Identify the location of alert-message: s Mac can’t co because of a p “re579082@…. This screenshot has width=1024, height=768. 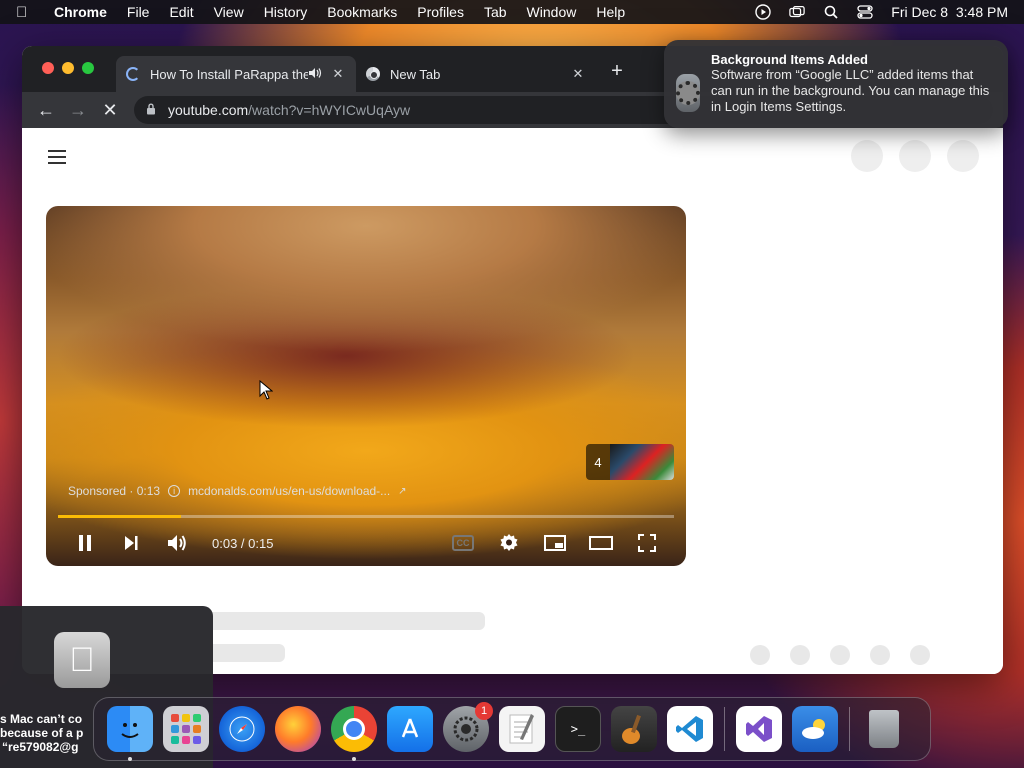
(41, 733).